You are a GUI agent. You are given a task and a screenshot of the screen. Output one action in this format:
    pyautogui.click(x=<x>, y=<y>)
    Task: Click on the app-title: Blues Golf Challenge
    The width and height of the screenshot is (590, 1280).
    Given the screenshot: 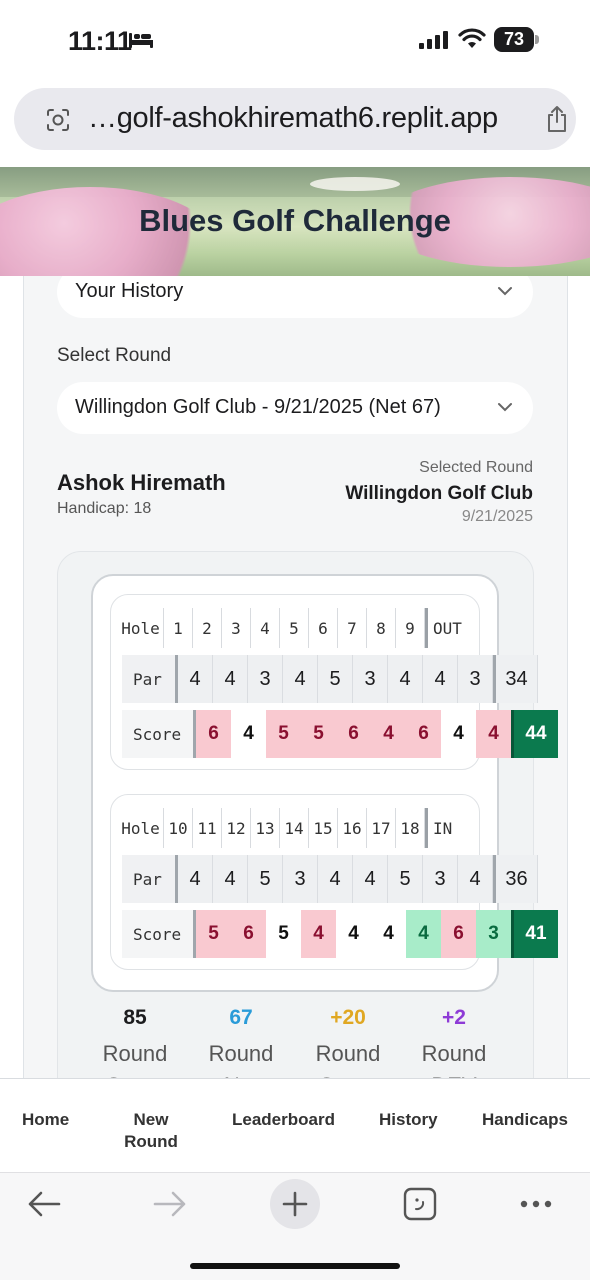 What is the action you would take?
    pyautogui.click(x=295, y=220)
    